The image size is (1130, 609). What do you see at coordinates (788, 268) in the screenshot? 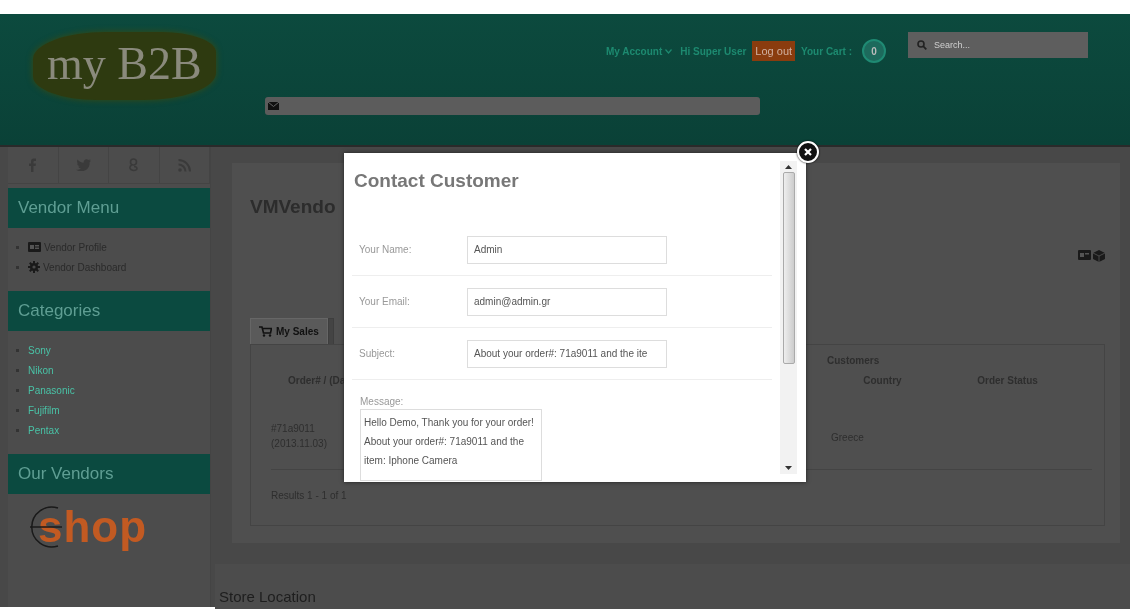
I see `scroll-thumb` at bounding box center [788, 268].